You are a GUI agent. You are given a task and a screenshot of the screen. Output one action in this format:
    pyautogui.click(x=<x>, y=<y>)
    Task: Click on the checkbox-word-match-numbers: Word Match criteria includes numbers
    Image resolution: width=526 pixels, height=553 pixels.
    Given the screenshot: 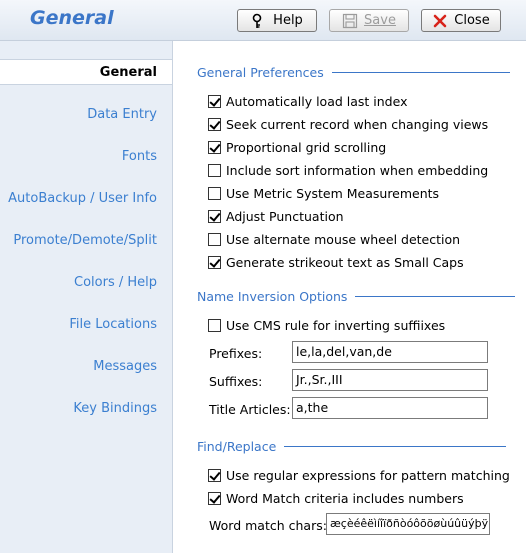 What is the action you would take?
    pyautogui.click(x=336, y=498)
    